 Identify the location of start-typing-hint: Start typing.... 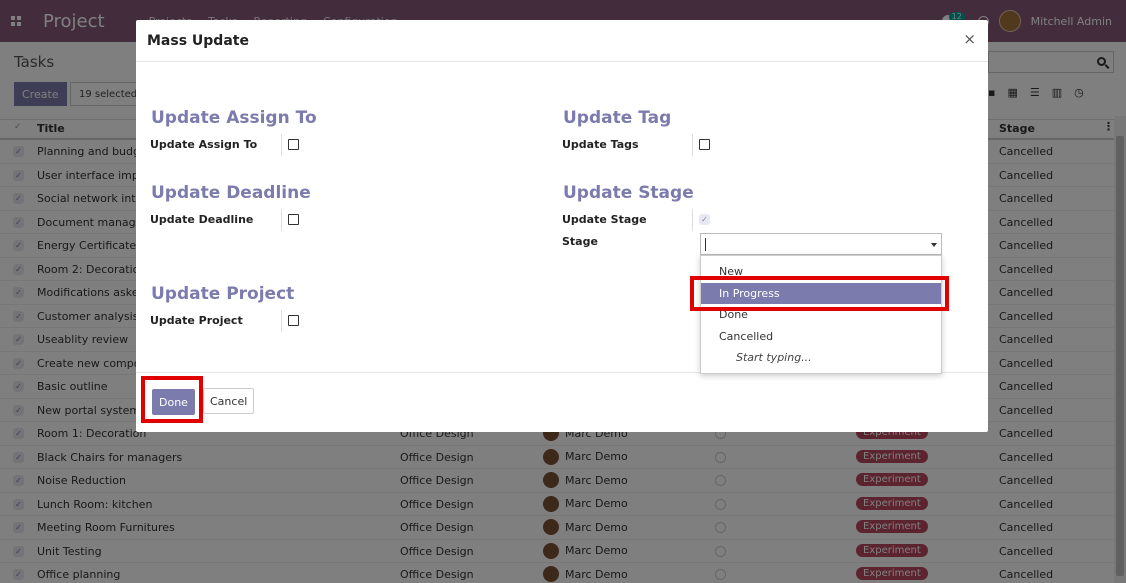
(774, 357).